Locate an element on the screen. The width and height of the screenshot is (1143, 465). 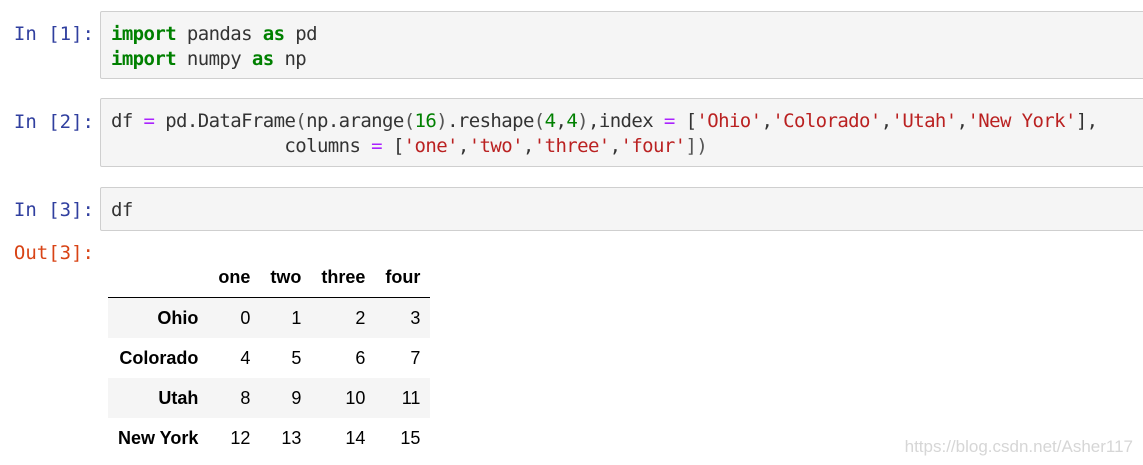
table-cell: 14 is located at coordinates (355, 437).